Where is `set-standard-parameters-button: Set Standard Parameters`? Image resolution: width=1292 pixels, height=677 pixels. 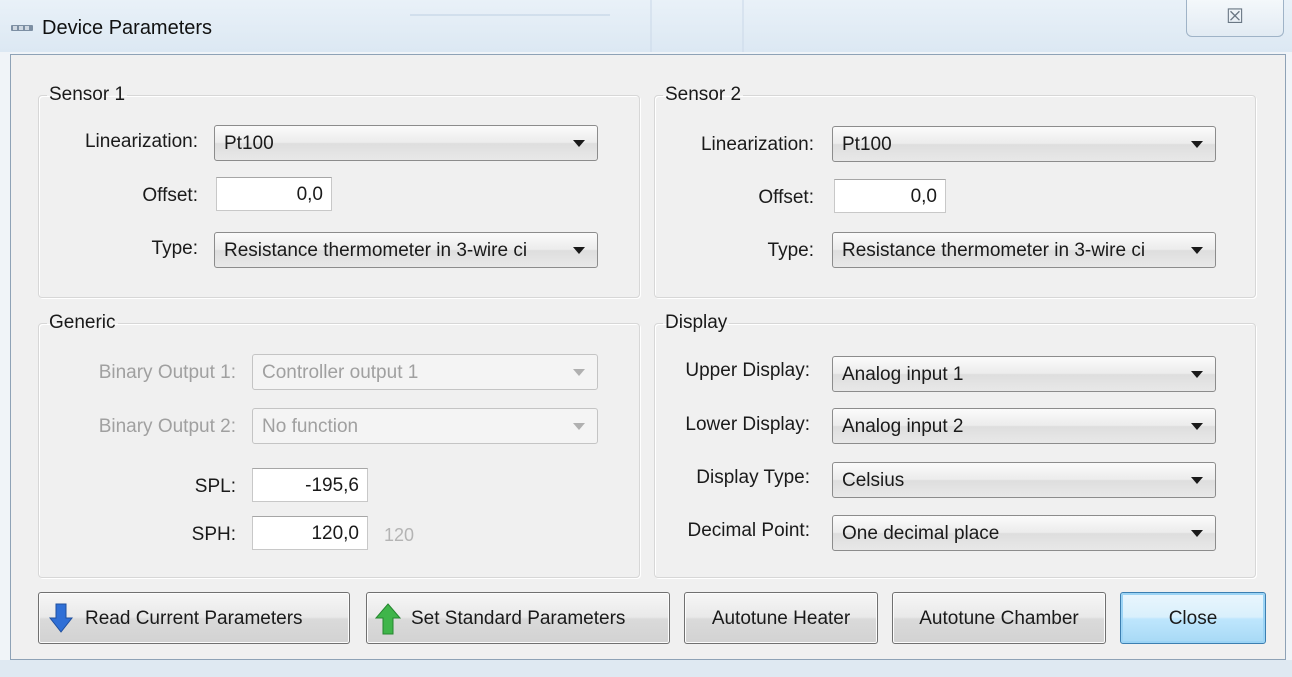
set-standard-parameters-button: Set Standard Parameters is located at coordinates (518, 618).